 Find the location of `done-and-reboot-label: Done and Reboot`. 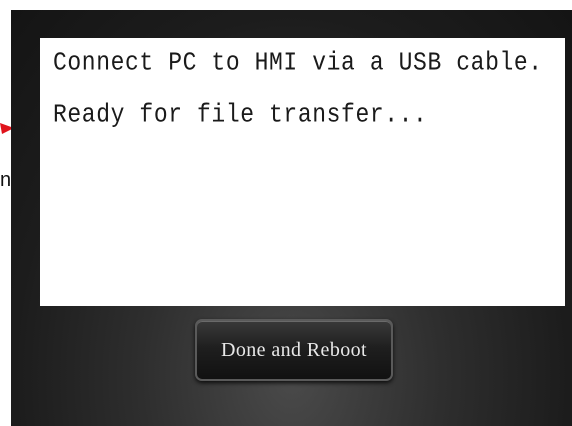

done-and-reboot-label: Done and Reboot is located at coordinates (294, 349).